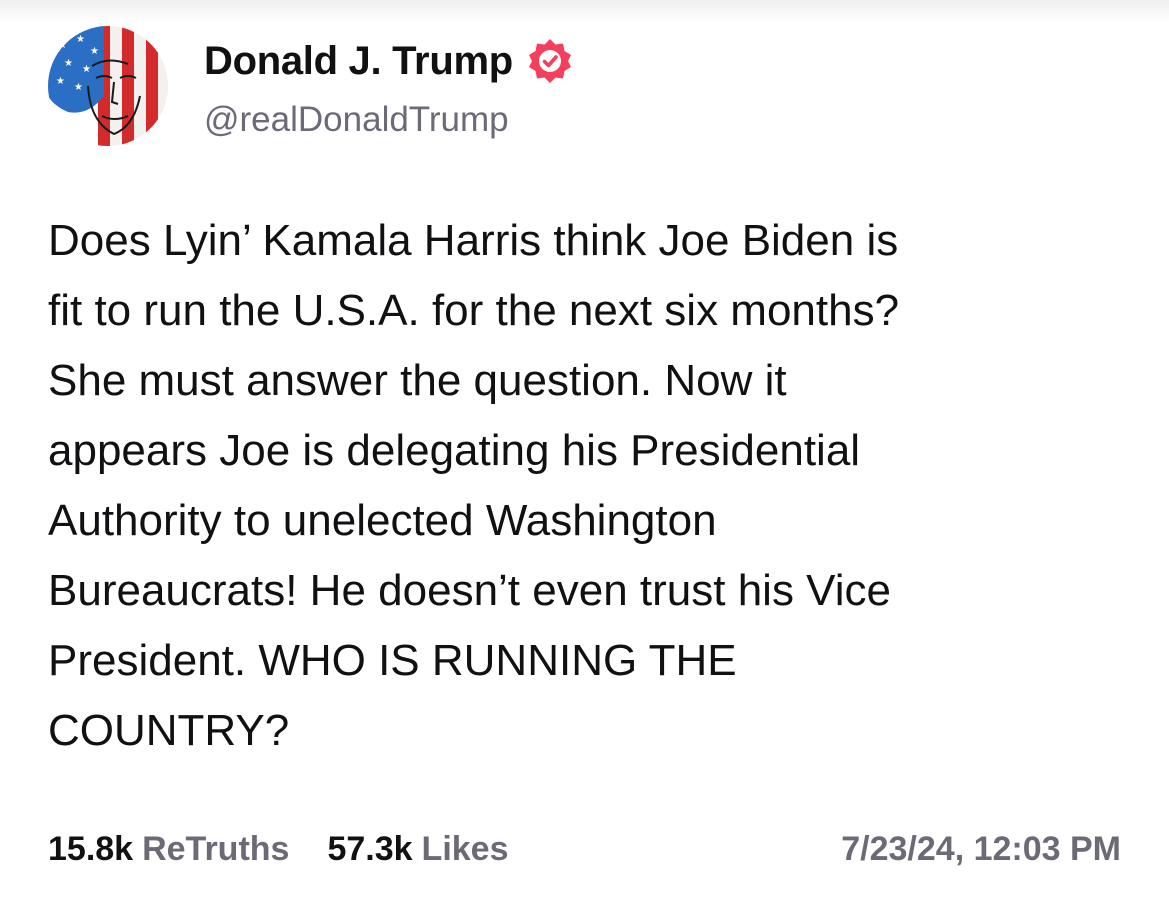  I want to click on likes-label: Likes, so click(465, 849).